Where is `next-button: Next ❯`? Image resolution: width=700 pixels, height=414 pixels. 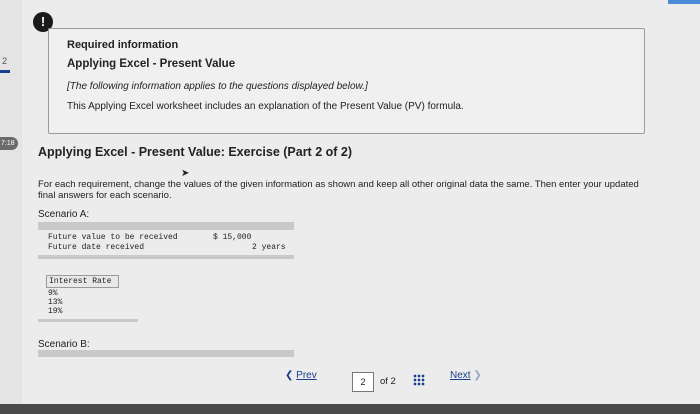 next-button: Next ❯ is located at coordinates (466, 375).